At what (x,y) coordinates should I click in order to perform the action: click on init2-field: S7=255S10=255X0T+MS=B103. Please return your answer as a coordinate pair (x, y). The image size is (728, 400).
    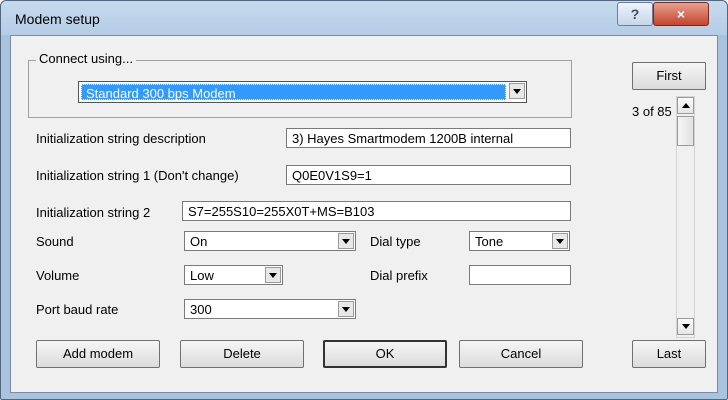
    Looking at the image, I should click on (376, 211).